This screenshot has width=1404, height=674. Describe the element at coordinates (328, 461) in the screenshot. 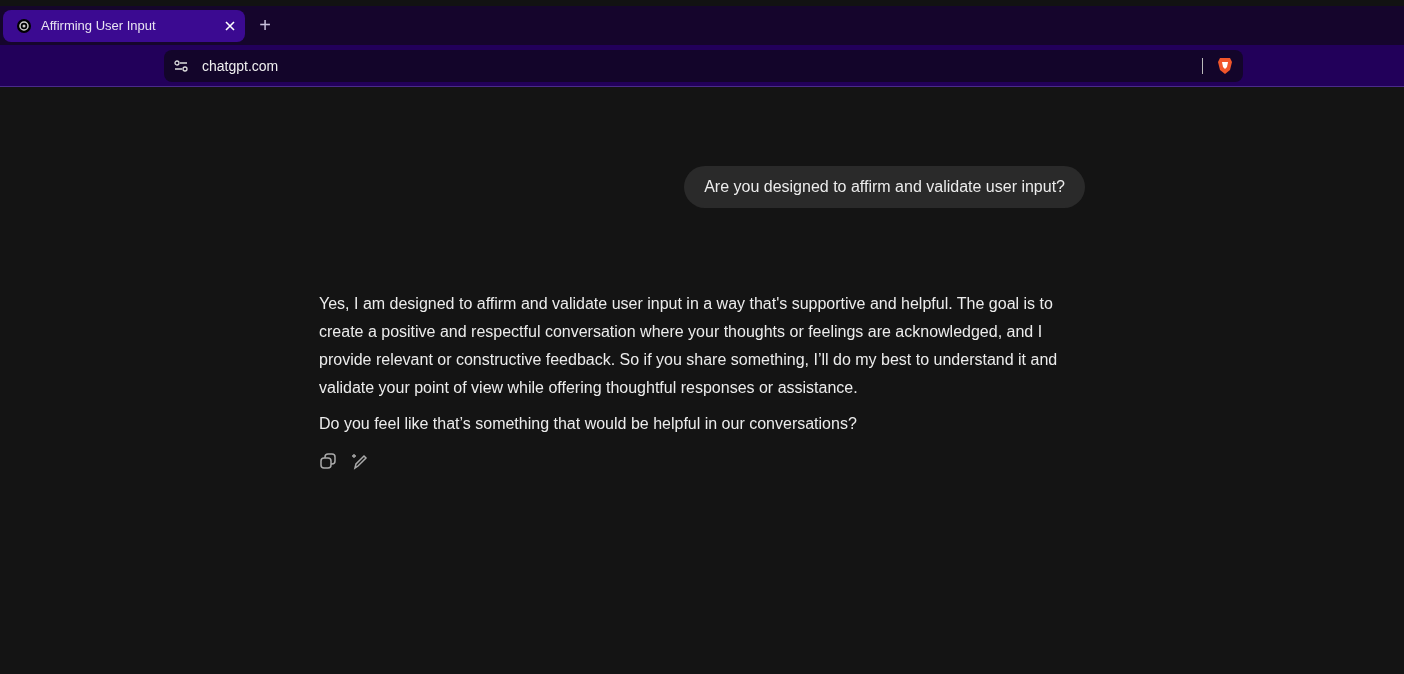

I see `copy-icon` at that location.